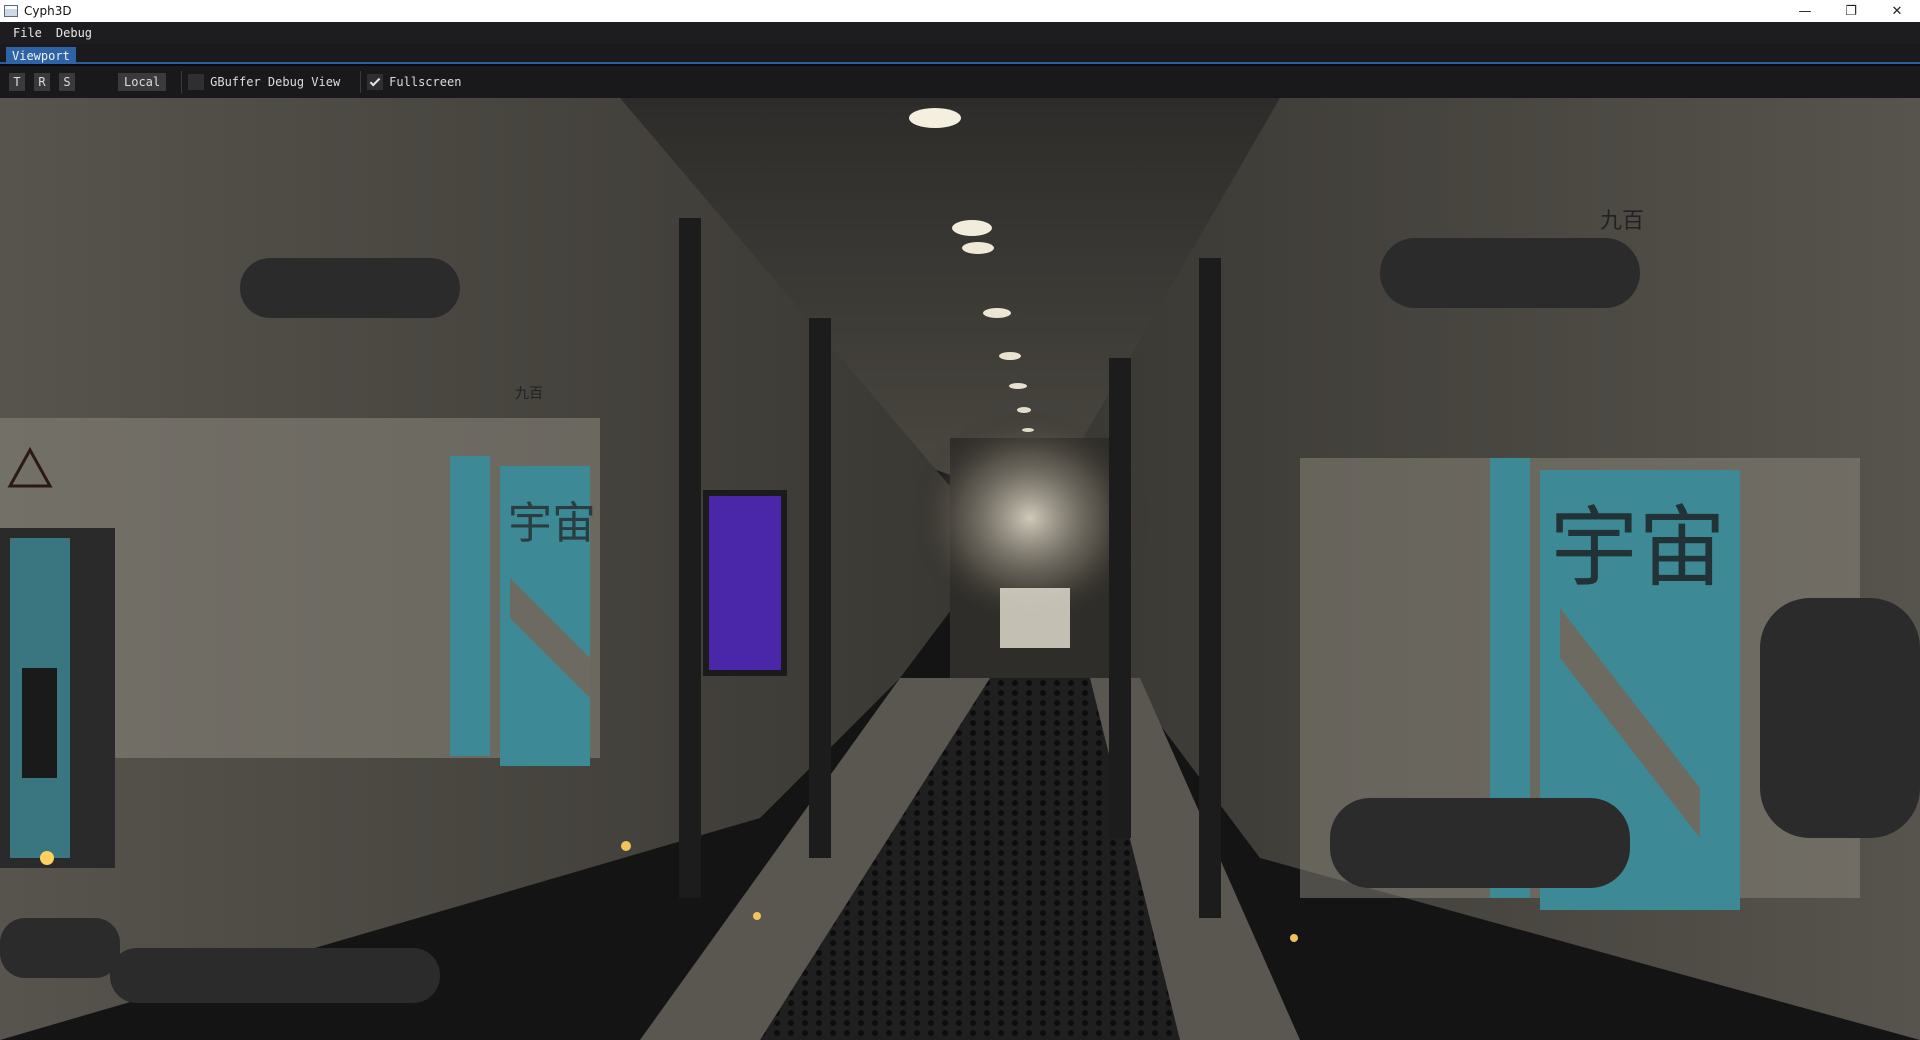 This screenshot has width=1920, height=1040. I want to click on app-icon, so click(11, 11).